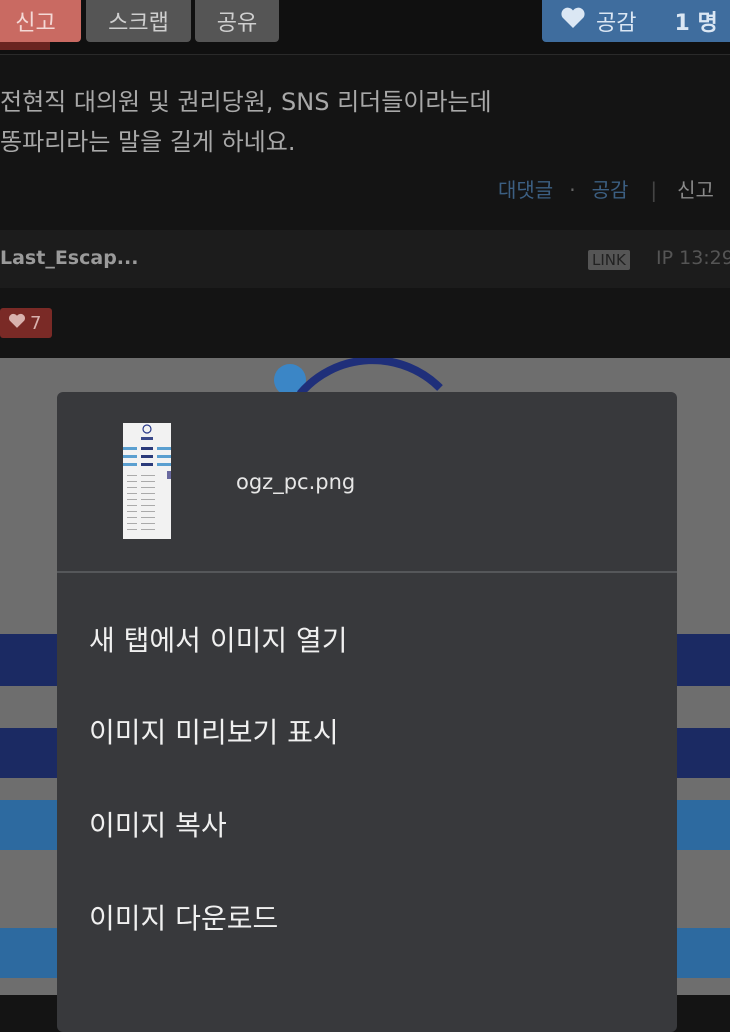 This screenshot has width=730, height=1032. Describe the element at coordinates (214, 731) in the screenshot. I see `show-image-preview-item: 이미지 미리보기 표시` at that location.